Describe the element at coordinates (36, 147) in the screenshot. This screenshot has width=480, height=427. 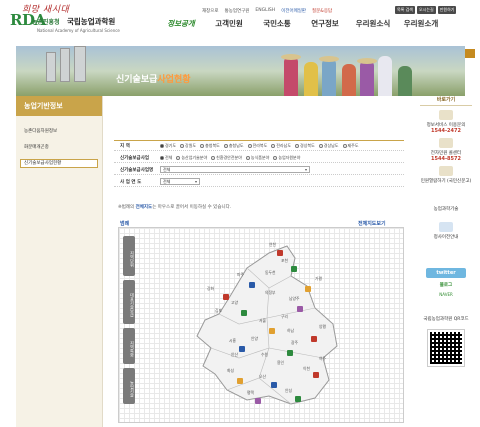
I see `sidebar-item-pollinators: 화분매개곤충` at that location.